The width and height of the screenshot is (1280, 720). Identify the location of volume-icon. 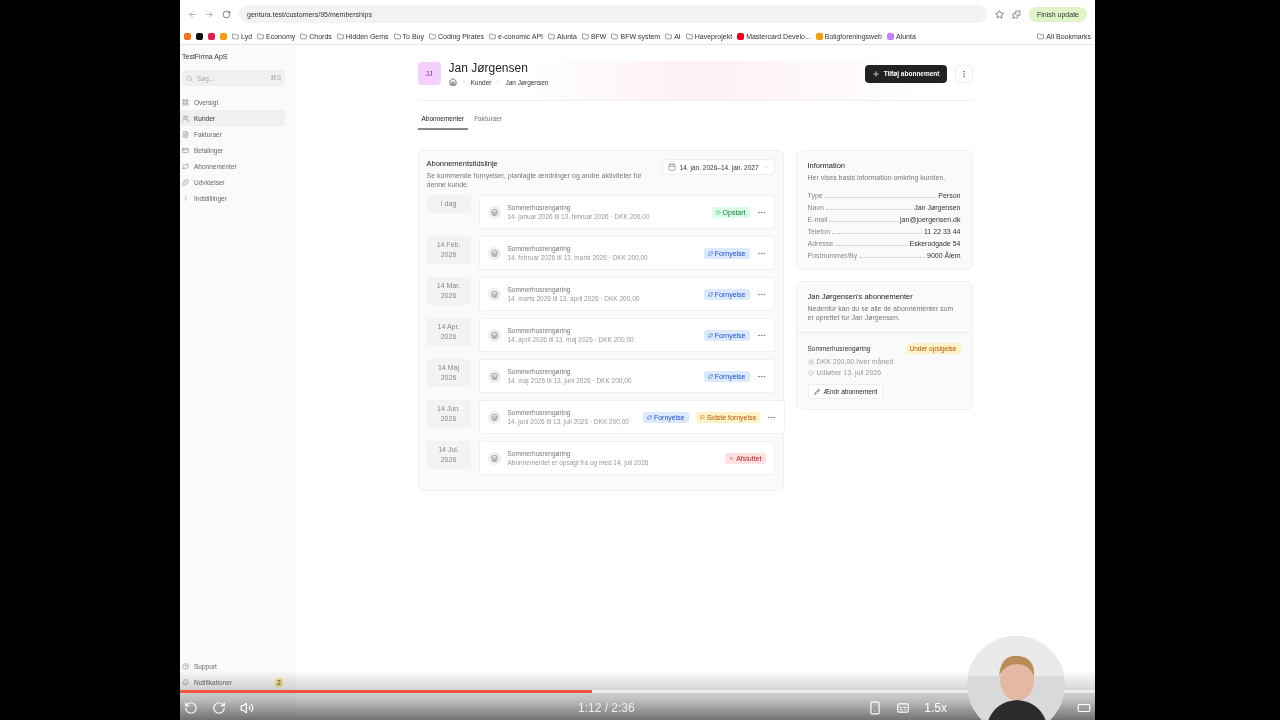
(247, 708).